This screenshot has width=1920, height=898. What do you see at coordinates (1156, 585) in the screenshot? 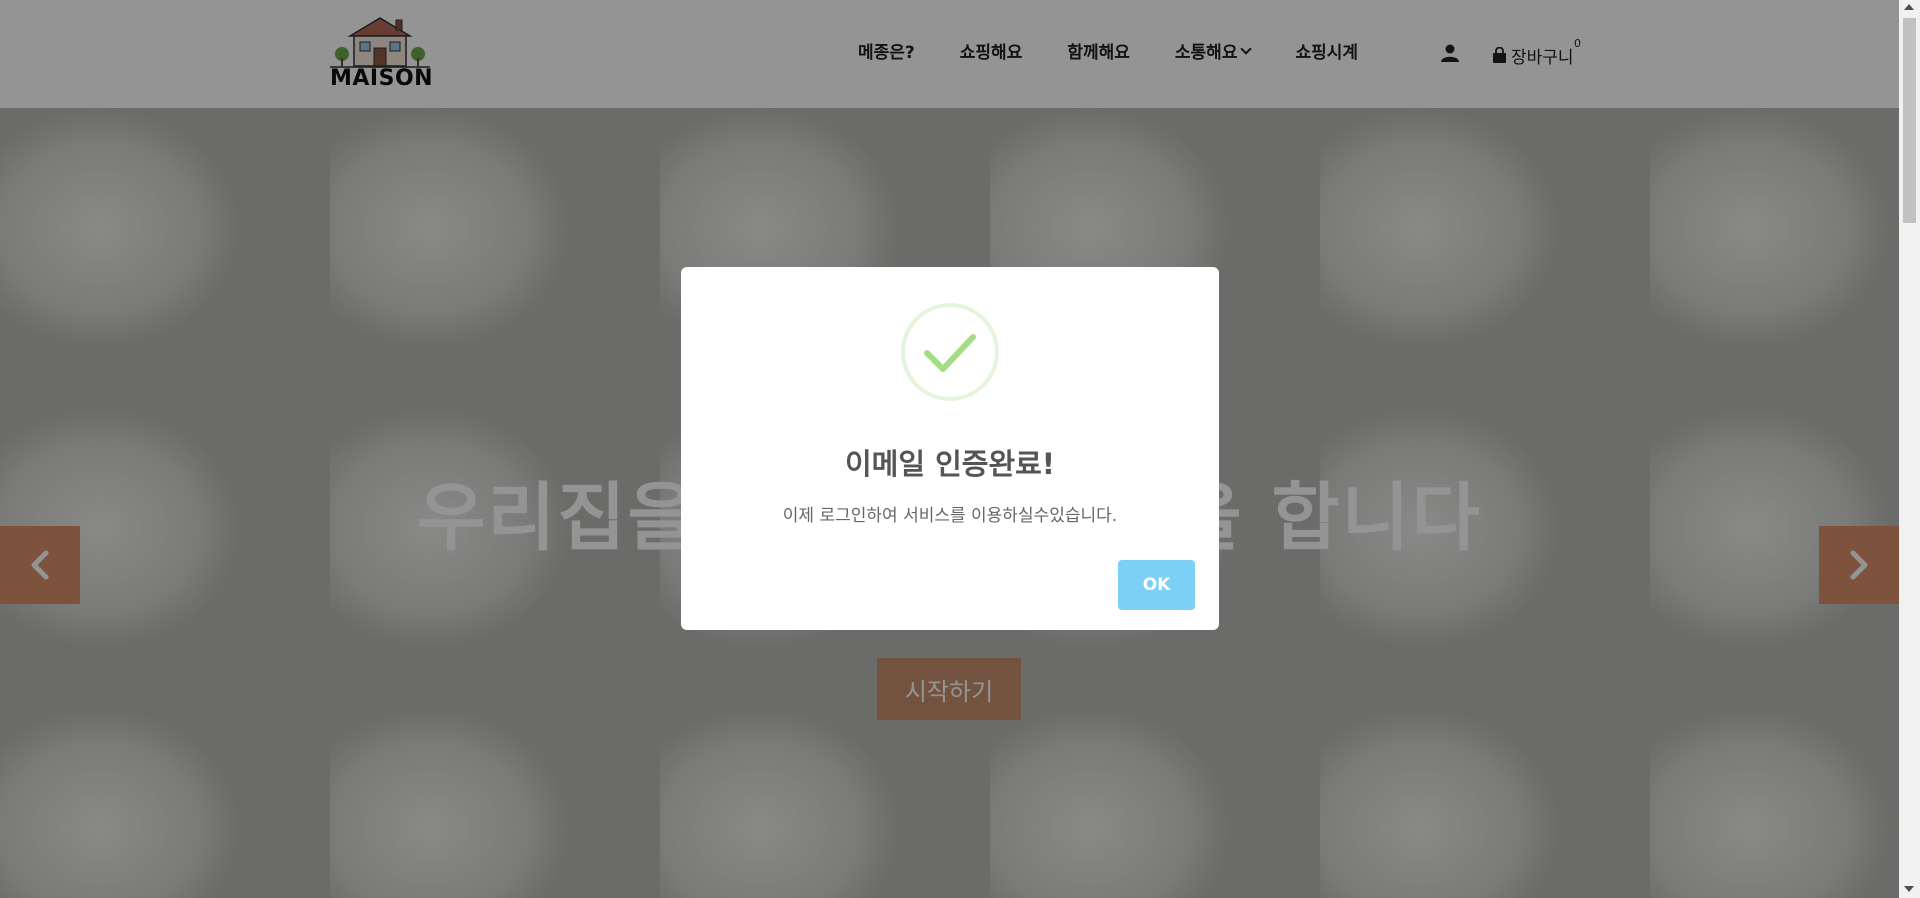
I see `ok-button: OK` at bounding box center [1156, 585].